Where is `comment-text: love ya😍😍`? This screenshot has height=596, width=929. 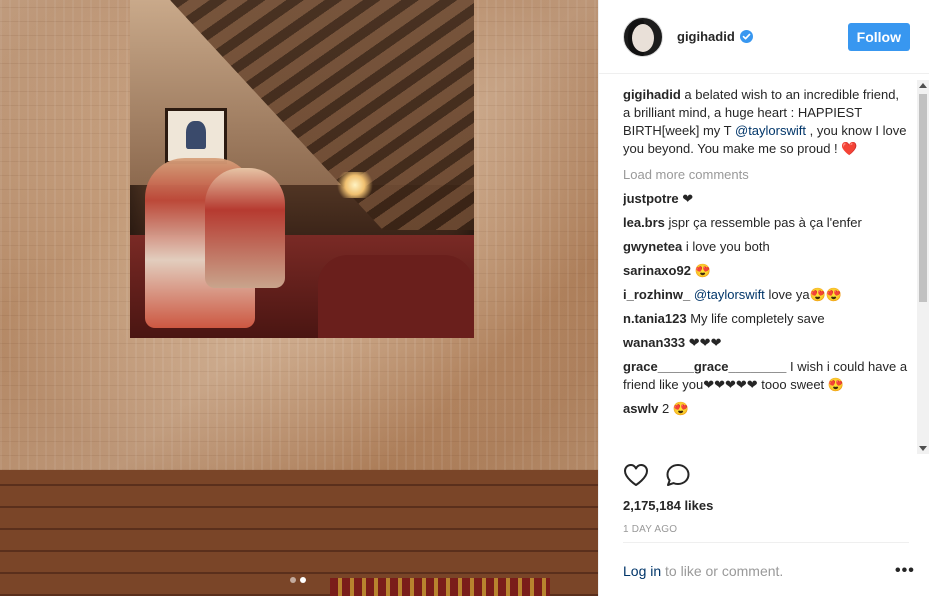 comment-text: love ya😍😍 is located at coordinates (805, 294).